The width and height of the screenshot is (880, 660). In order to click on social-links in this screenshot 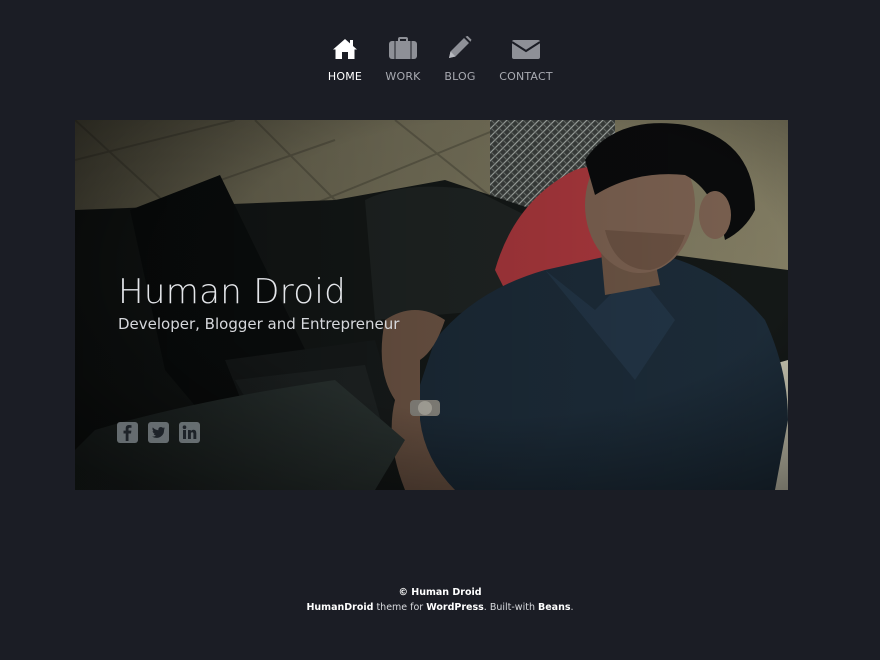, I will do `click(158, 432)`.